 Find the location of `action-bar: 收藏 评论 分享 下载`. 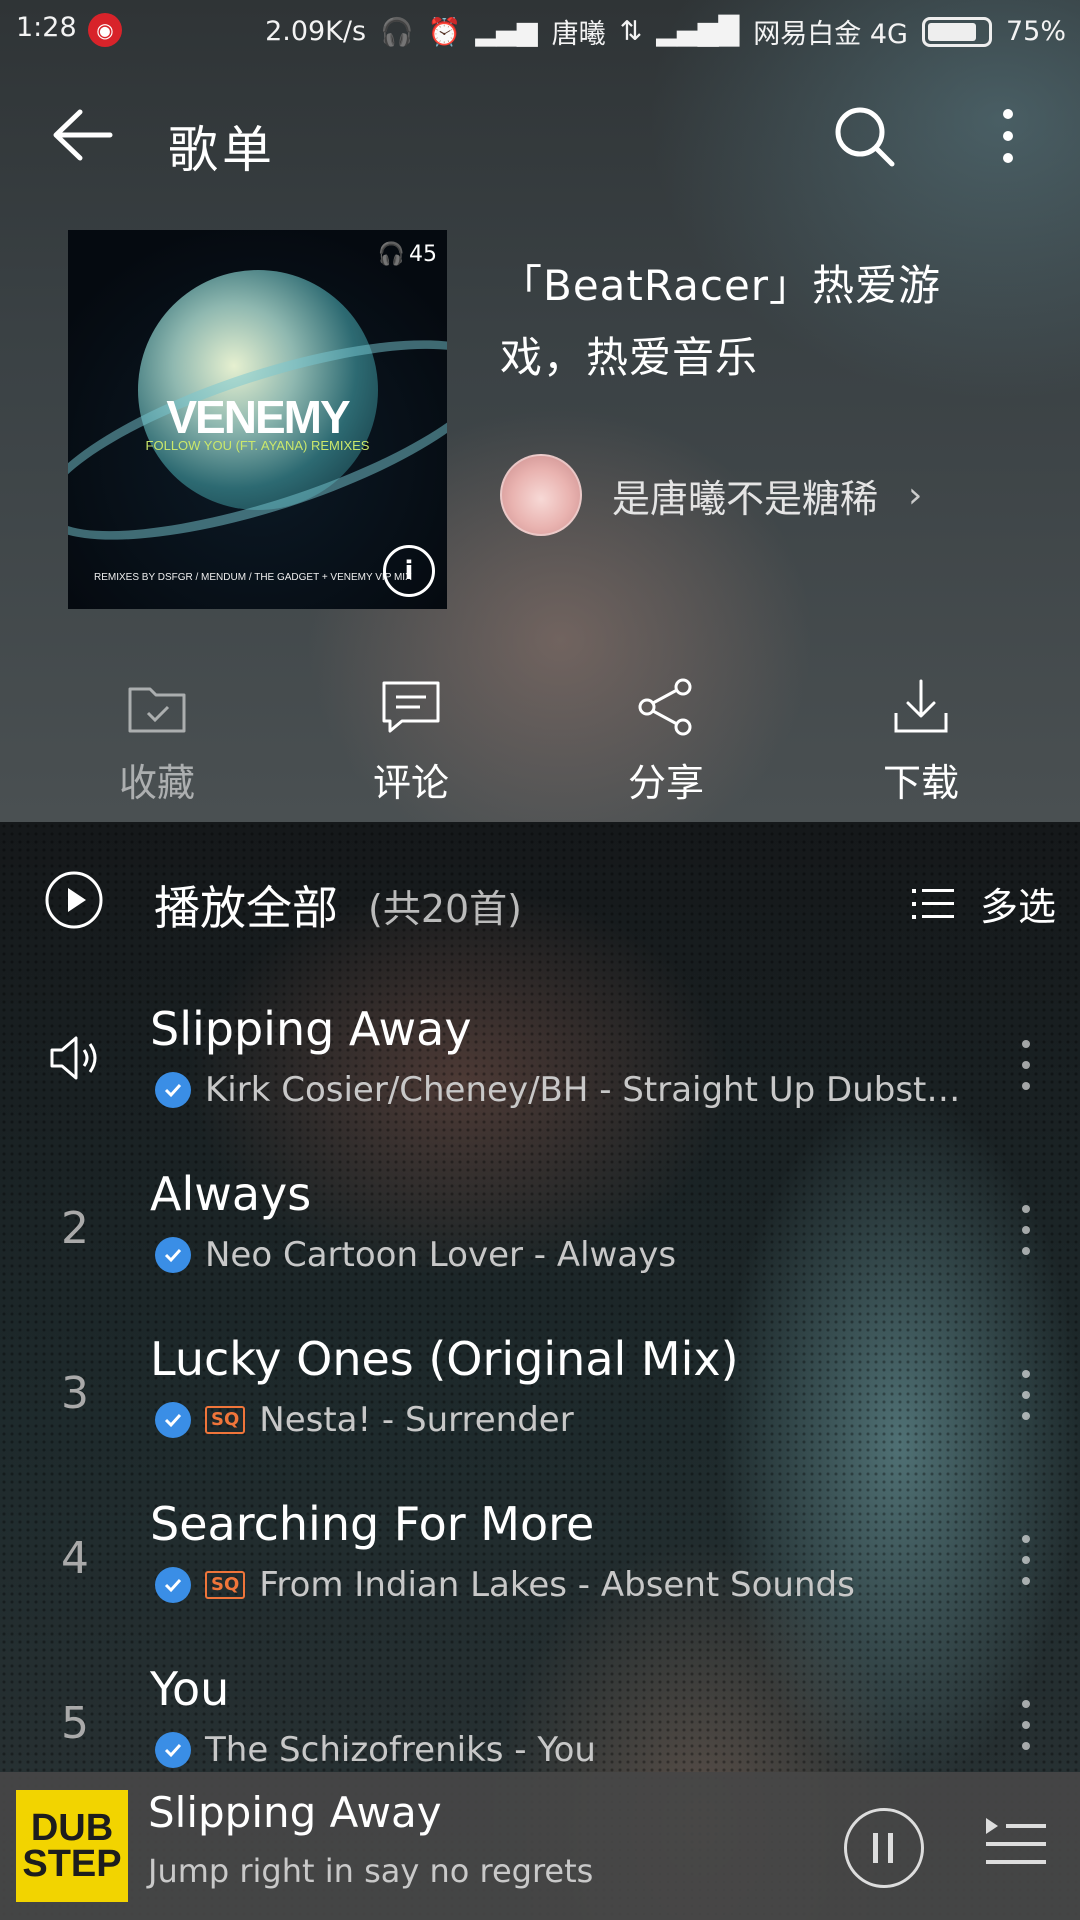

action-bar: 收藏 评论 分享 下载 is located at coordinates (540, 738).